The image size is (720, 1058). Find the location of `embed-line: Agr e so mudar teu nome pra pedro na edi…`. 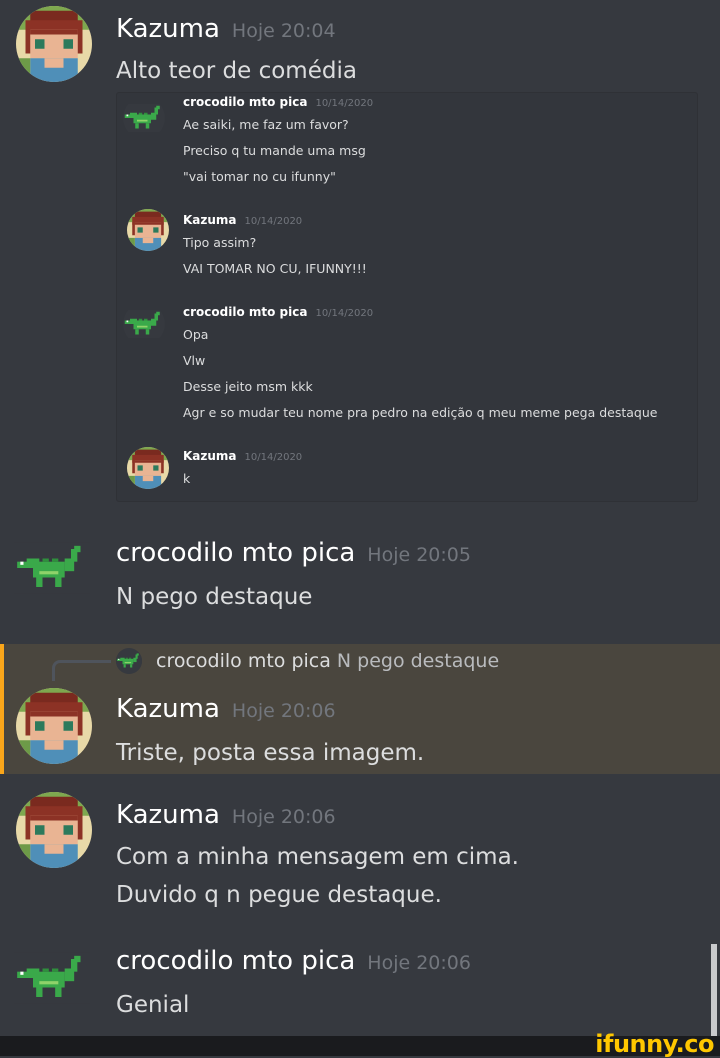

embed-line: Agr e so mudar teu nome pra pedro na edi… is located at coordinates (420, 412).